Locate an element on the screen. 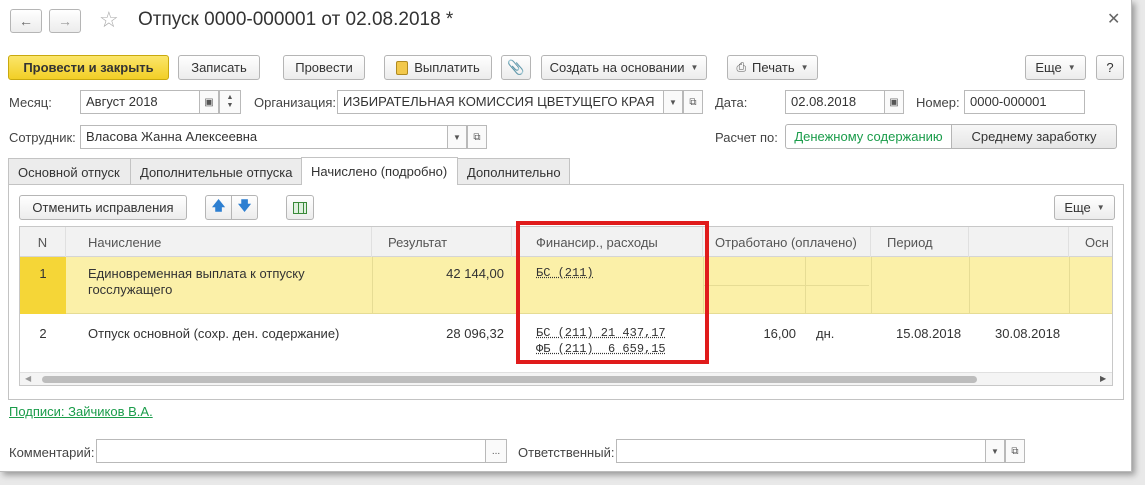 The height and width of the screenshot is (485, 1145). calc-label: Расчет по: is located at coordinates (746, 137).